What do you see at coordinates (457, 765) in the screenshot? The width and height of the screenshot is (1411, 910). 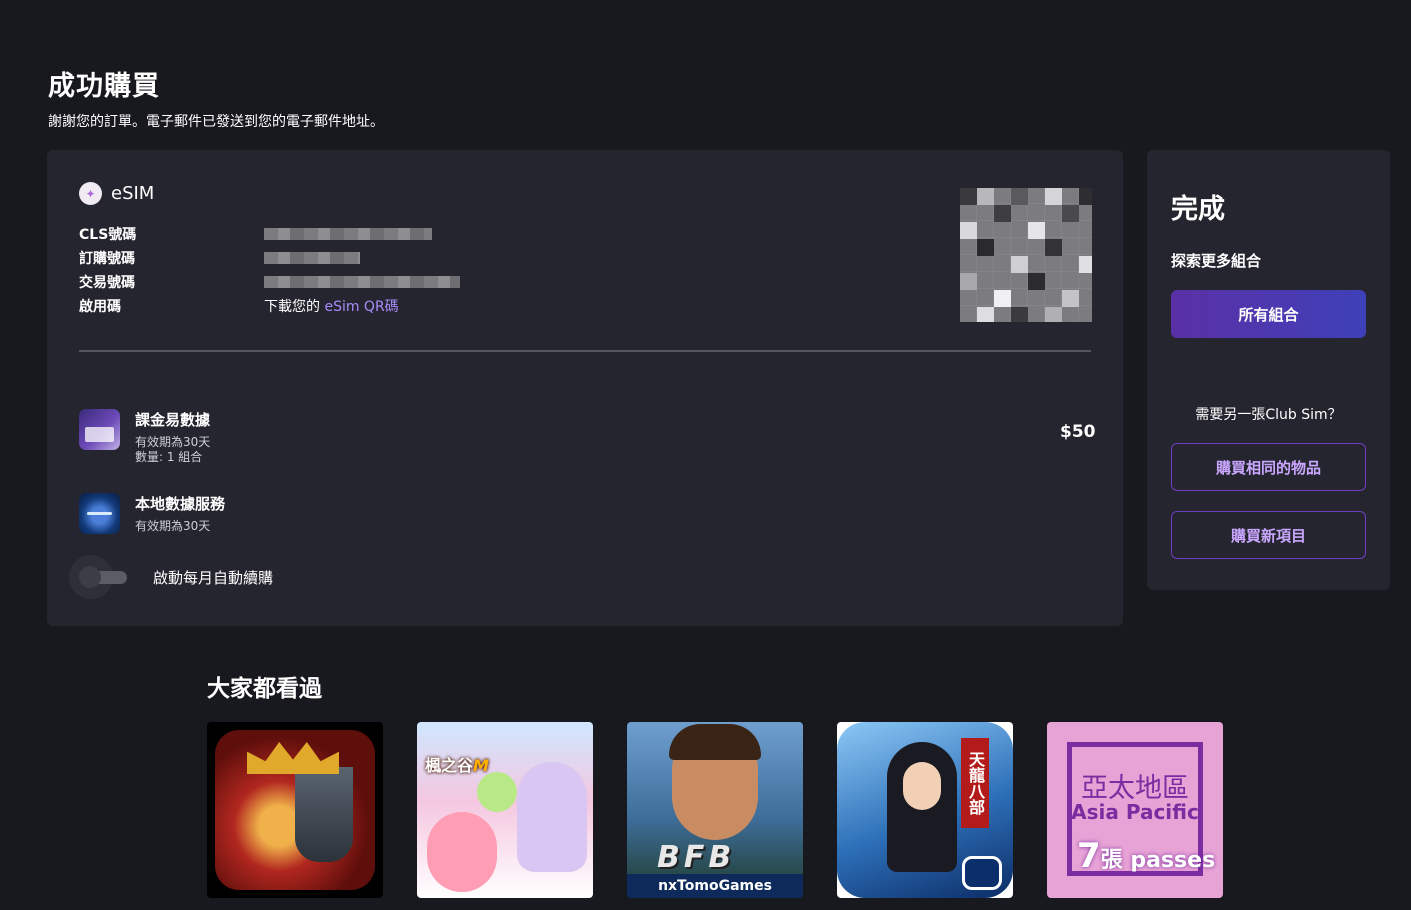 I see `maplestory-logo: 楓之谷M` at bounding box center [457, 765].